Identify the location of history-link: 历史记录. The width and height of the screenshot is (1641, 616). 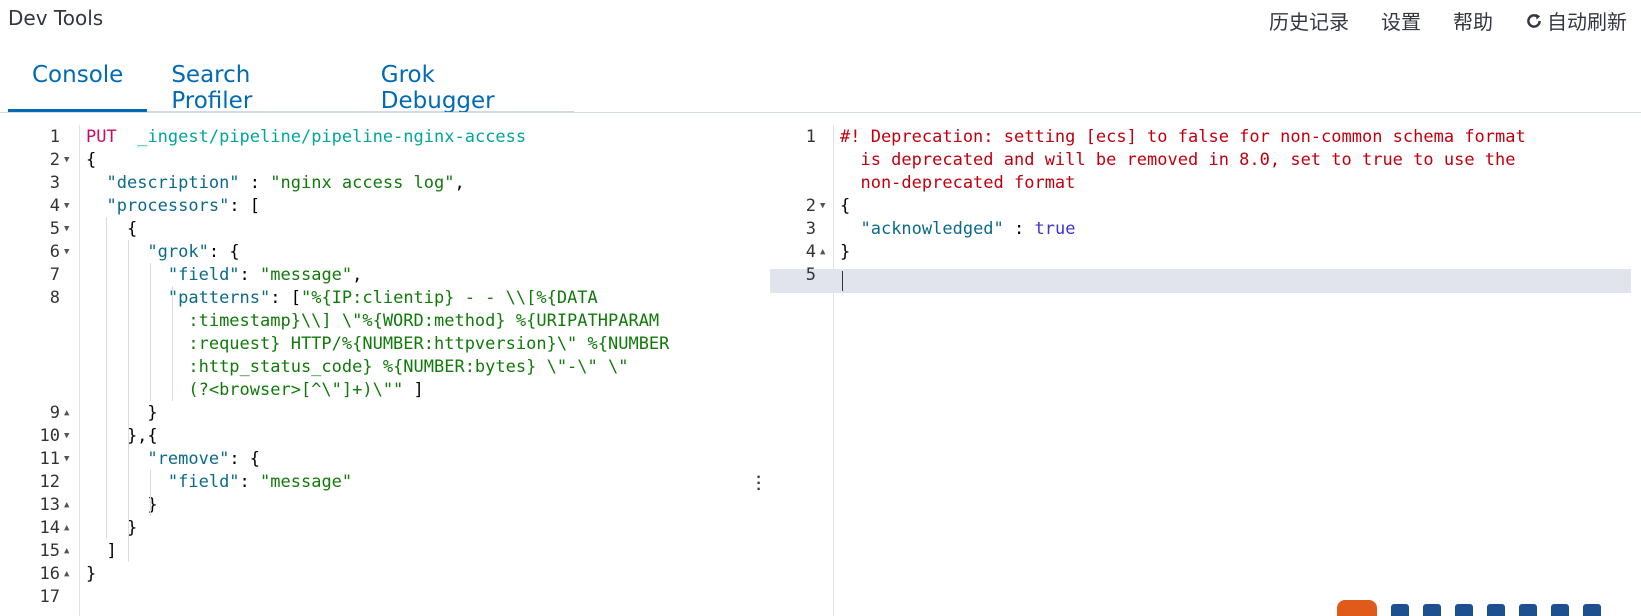
(1309, 20).